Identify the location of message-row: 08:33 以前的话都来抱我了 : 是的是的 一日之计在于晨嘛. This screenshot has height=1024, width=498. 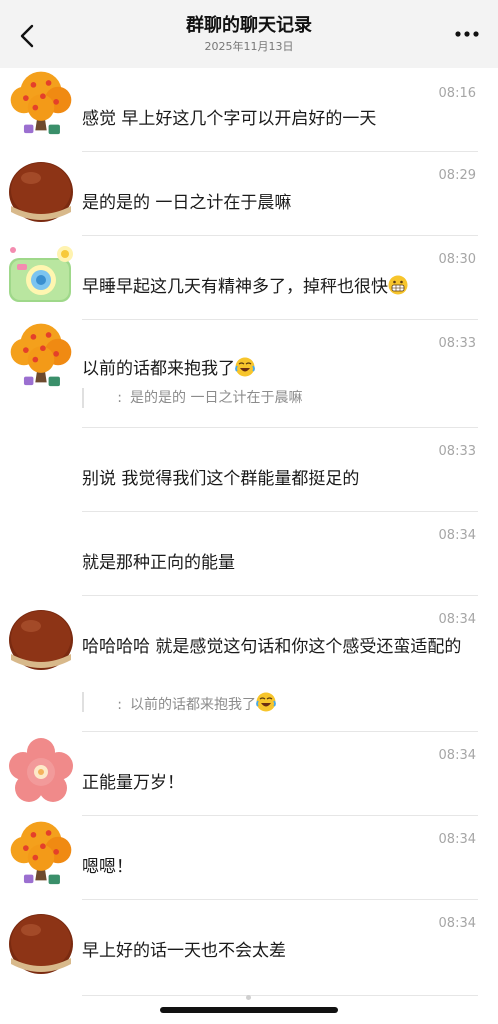
(249, 374).